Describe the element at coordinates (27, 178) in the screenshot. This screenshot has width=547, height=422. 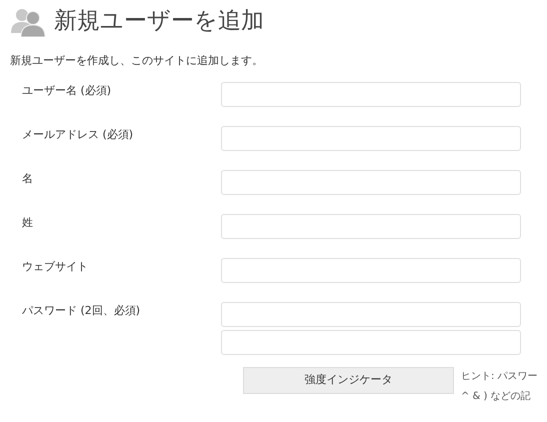
I see `field-label: 名` at that location.